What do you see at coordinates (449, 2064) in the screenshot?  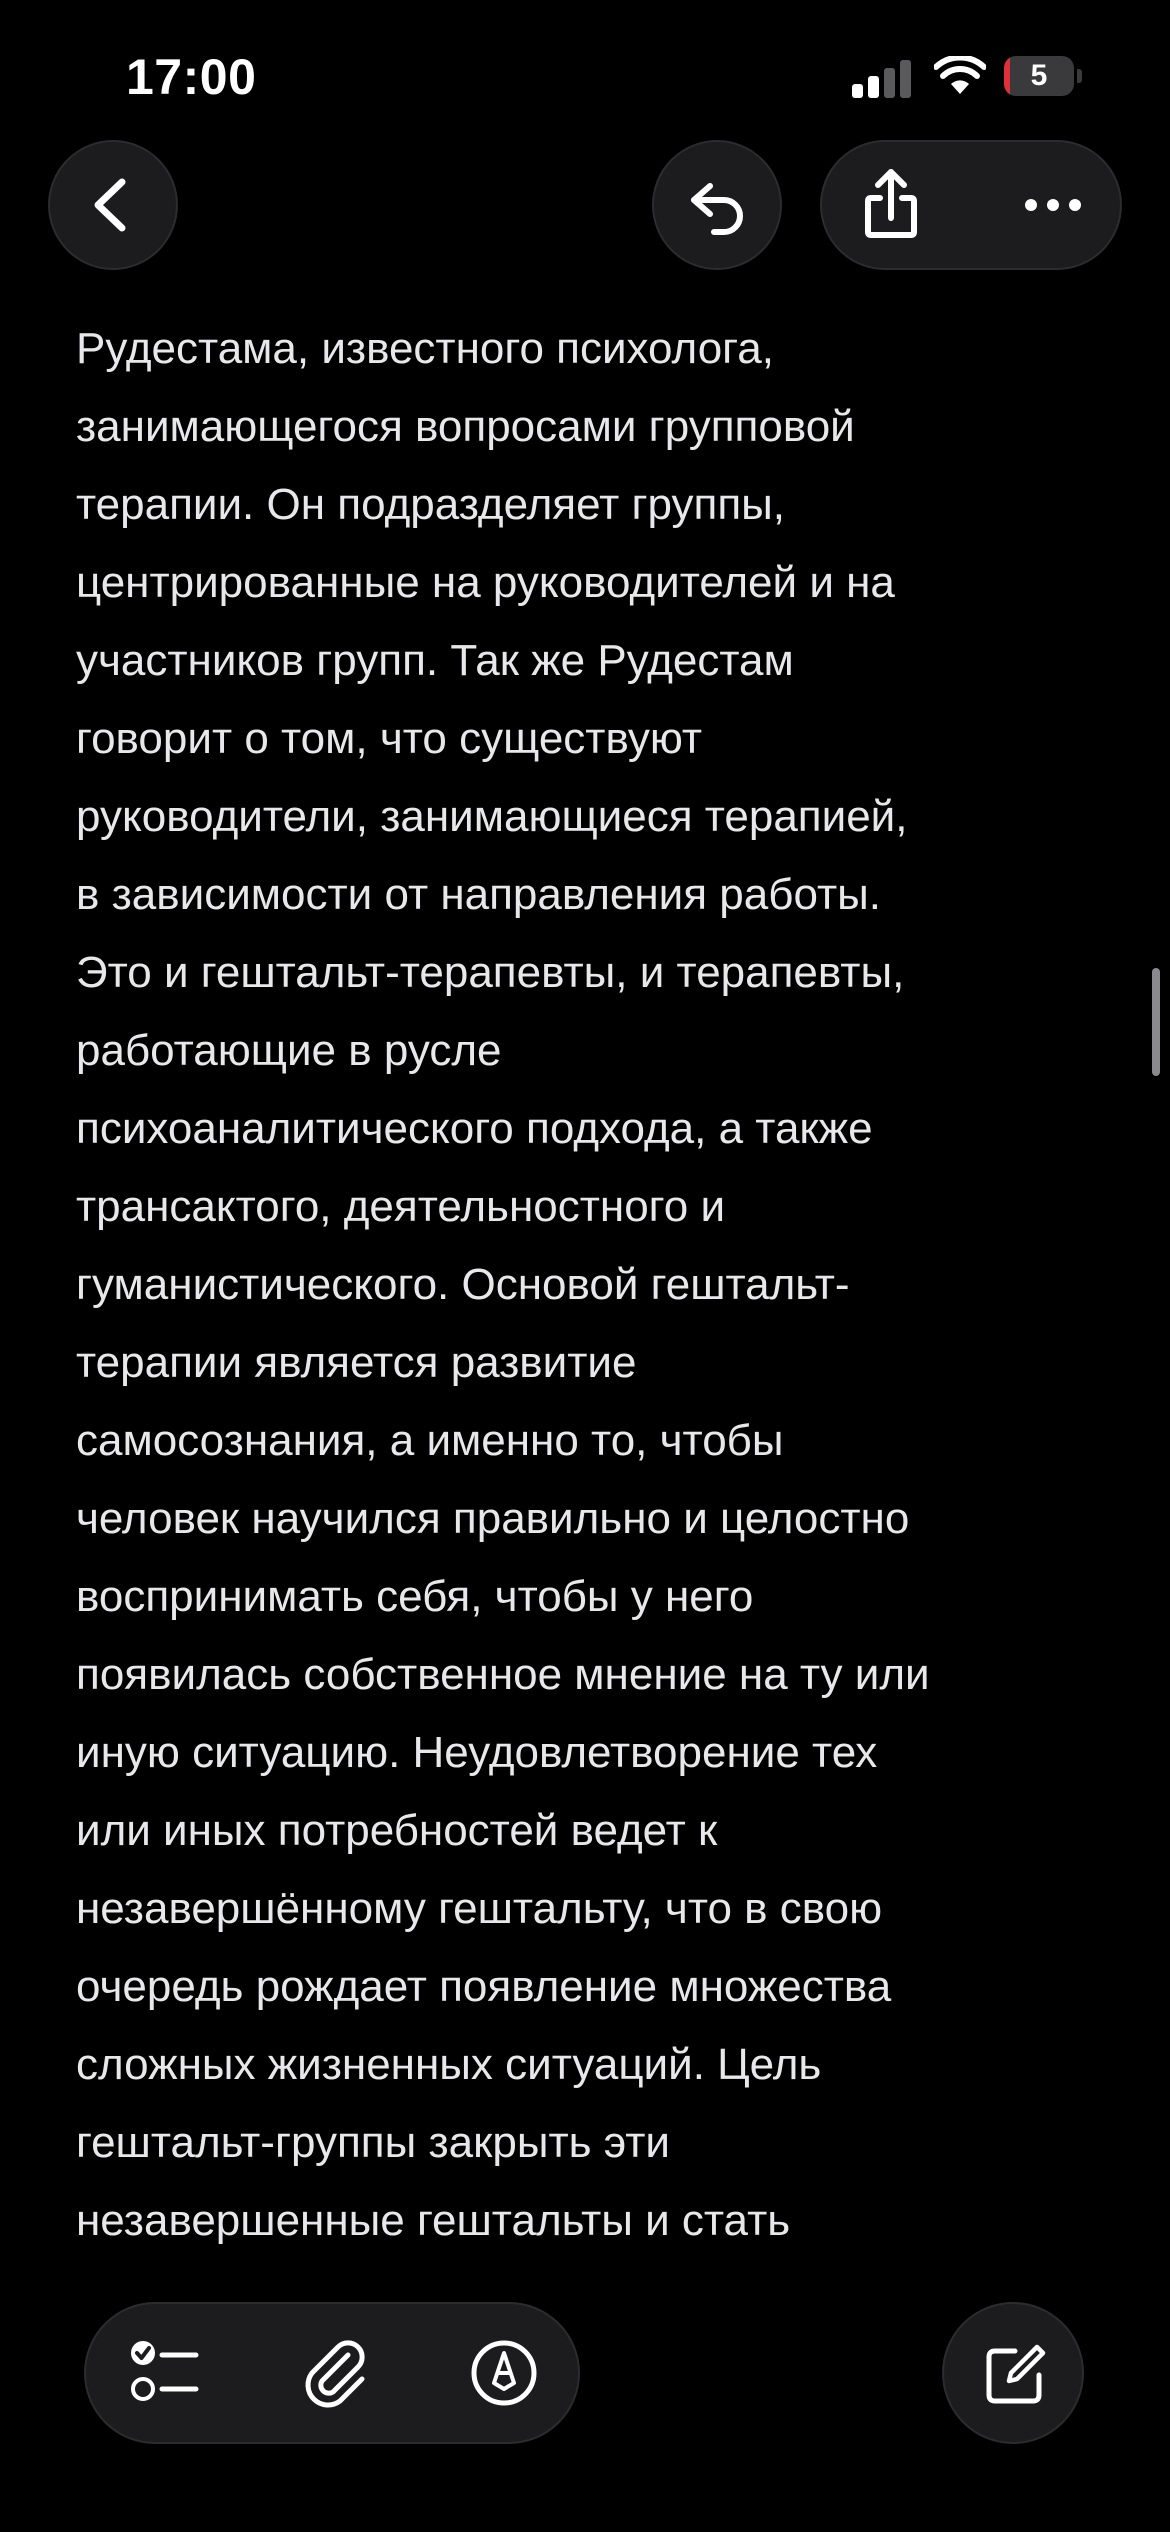 I see `note-line: сложных жизненных ситуаций. Цель` at bounding box center [449, 2064].